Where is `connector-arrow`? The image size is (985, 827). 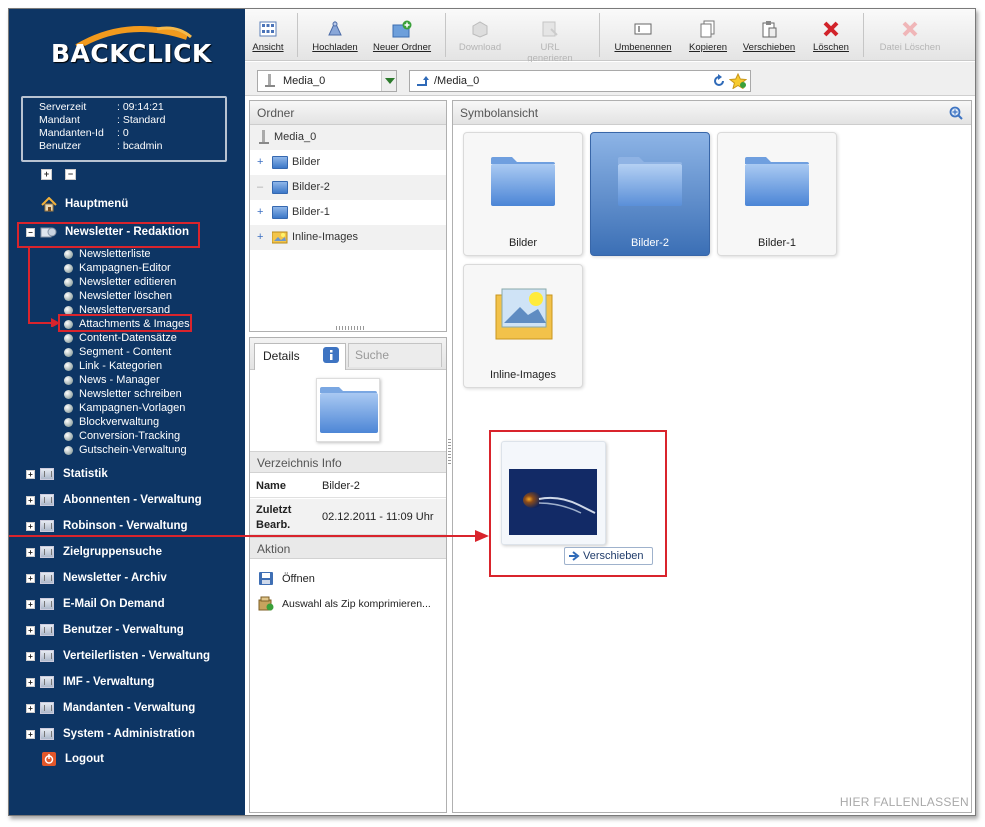
connector-arrow is located at coordinates (44, 287).